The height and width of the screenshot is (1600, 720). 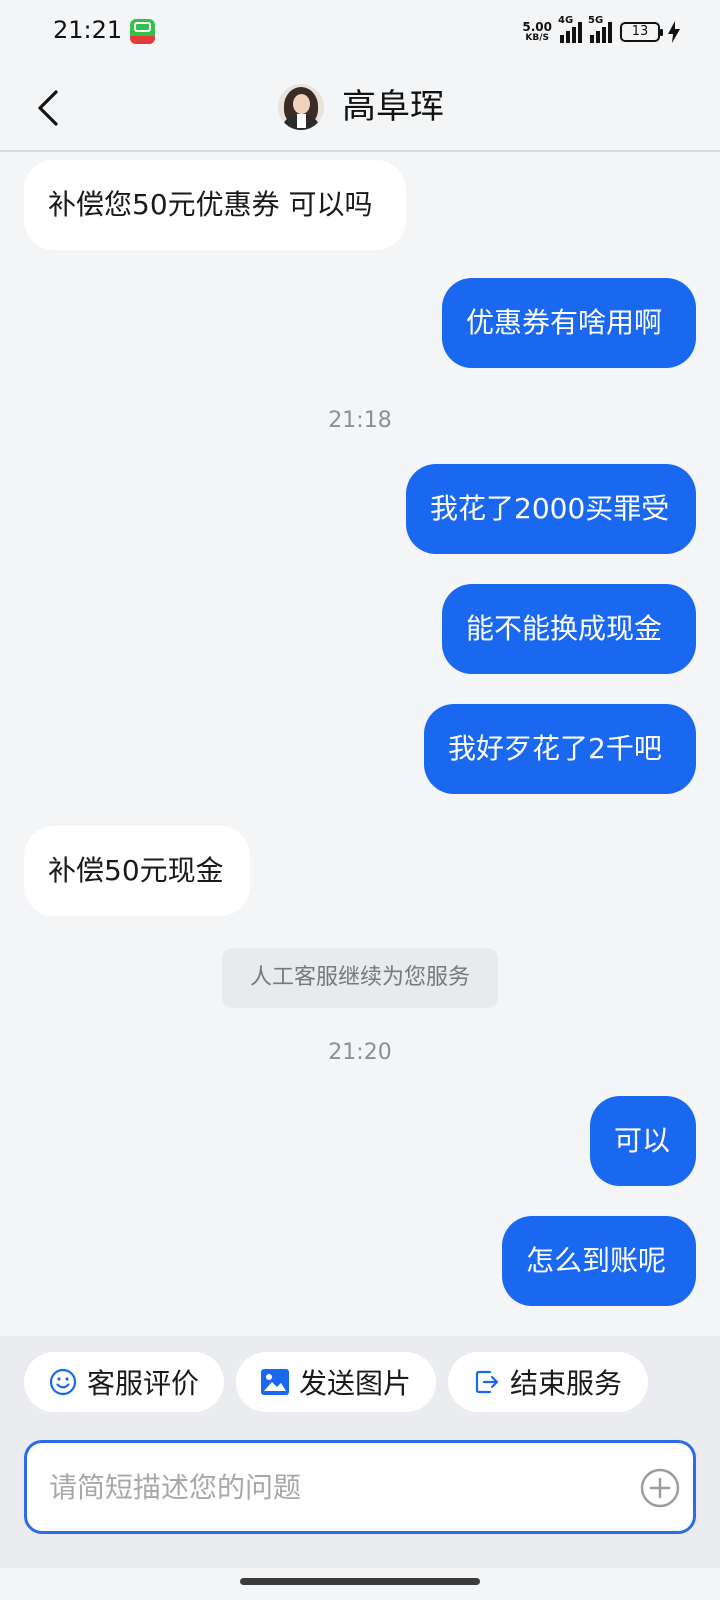 What do you see at coordinates (566, 20) in the screenshot?
I see `signal-4g-label: 4G` at bounding box center [566, 20].